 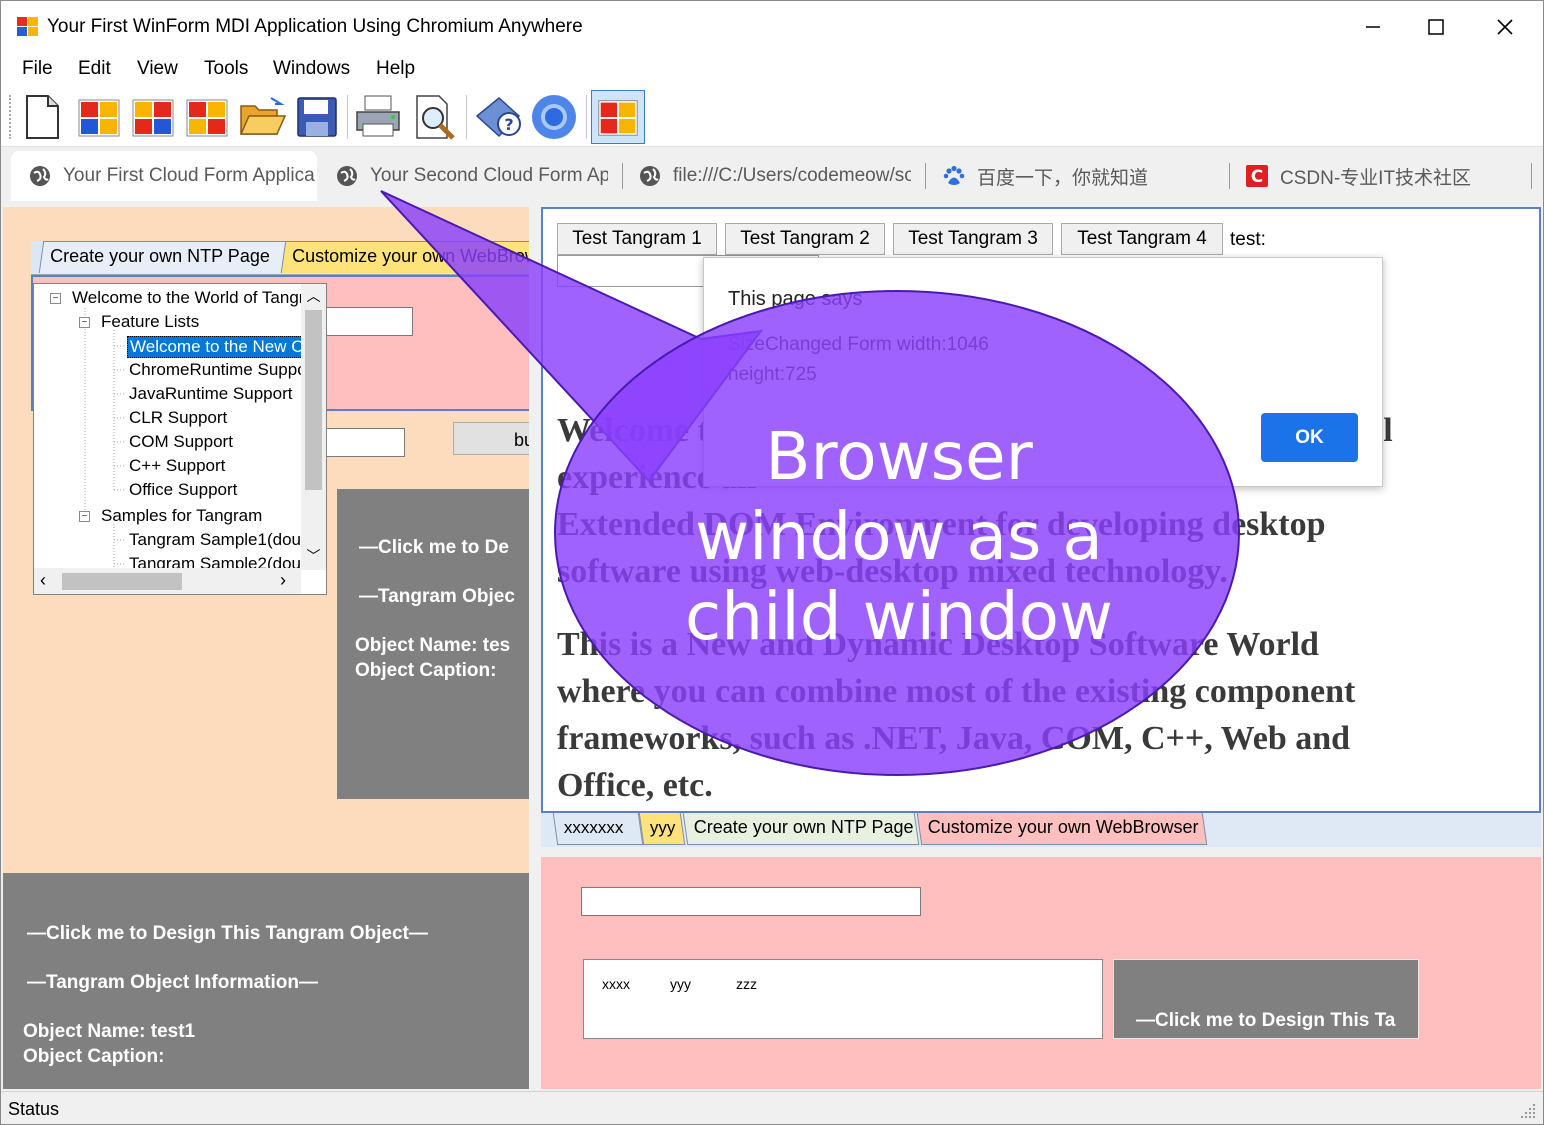 I want to click on resize-grip-icon, so click(x=1528, y=1111).